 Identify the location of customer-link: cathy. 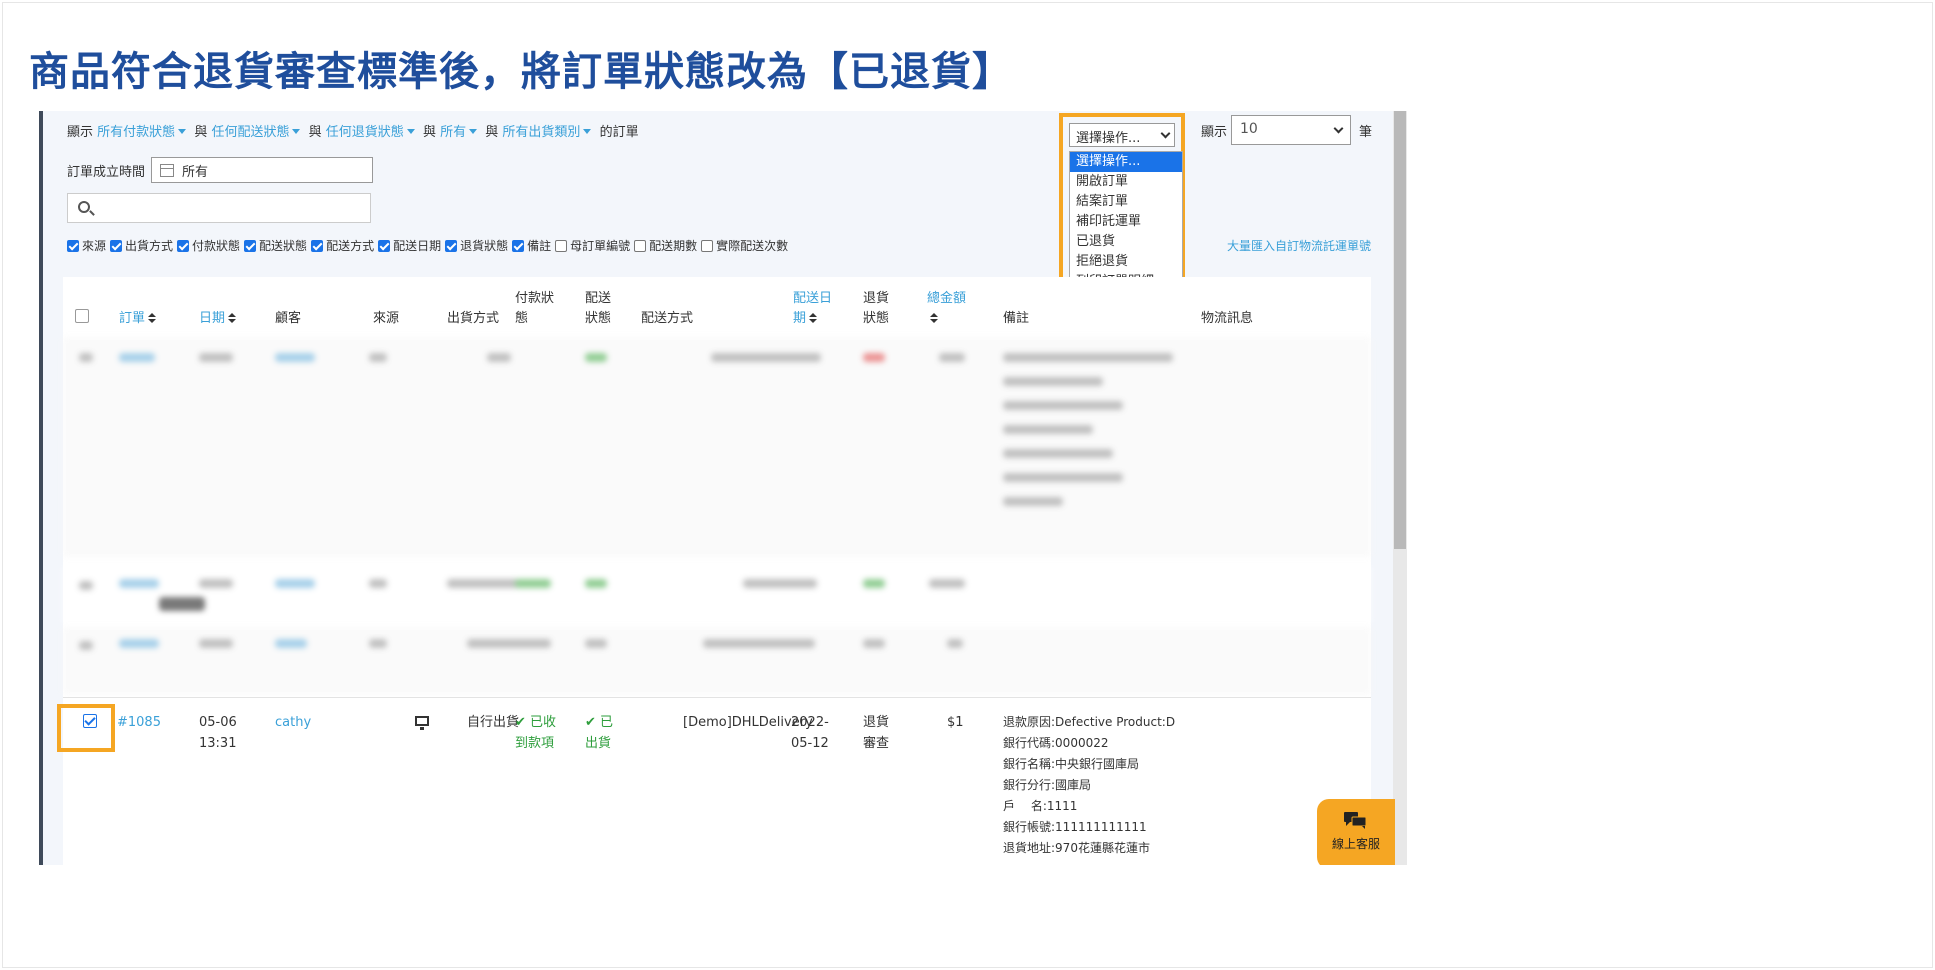
(293, 722).